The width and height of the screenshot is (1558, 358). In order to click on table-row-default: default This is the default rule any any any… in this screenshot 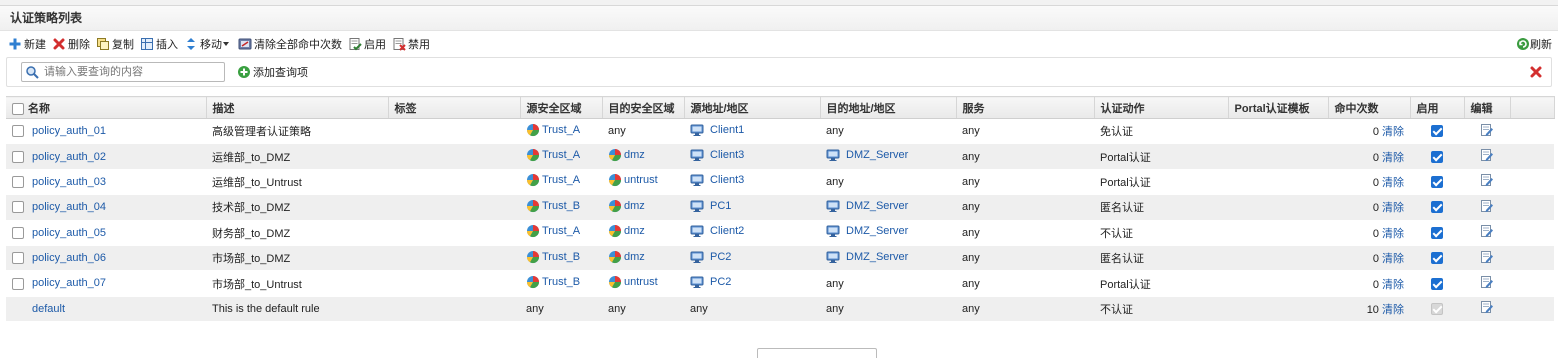, I will do `click(780, 309)`.